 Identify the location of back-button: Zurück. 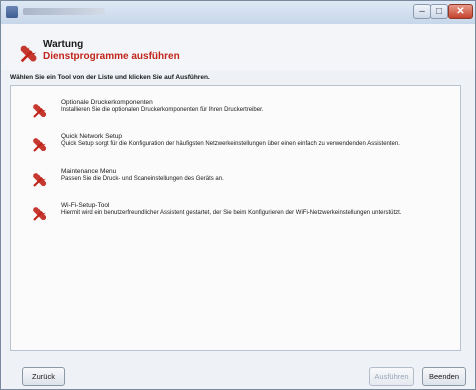
(43, 376).